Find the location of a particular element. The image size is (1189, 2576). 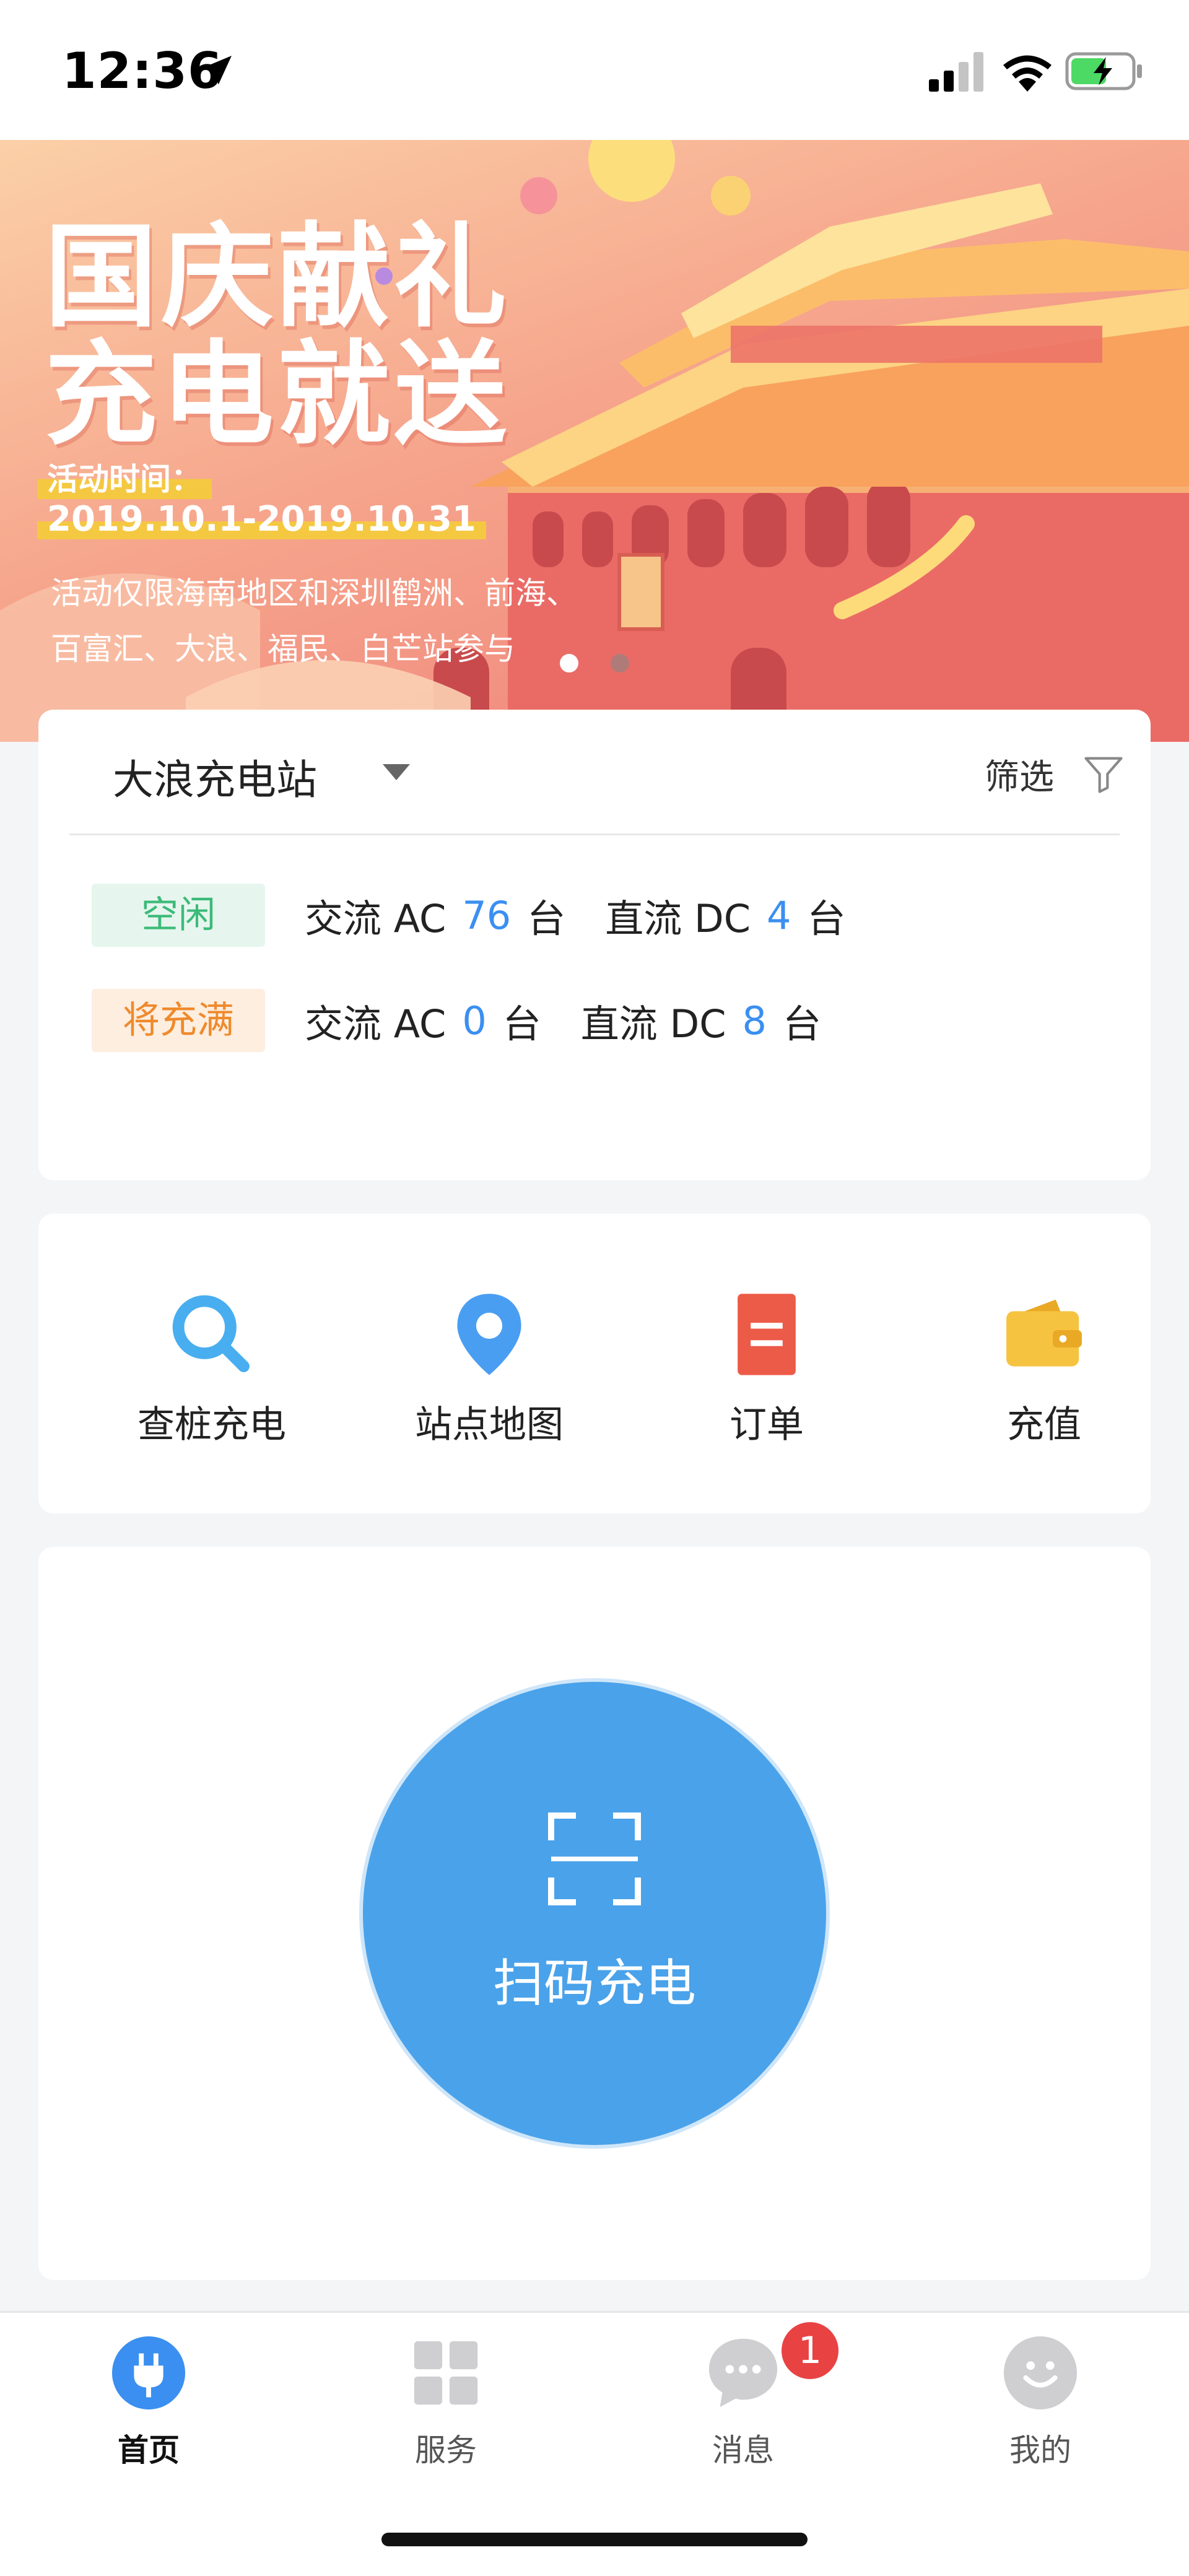

tab-label: 消息 is located at coordinates (743, 2450).